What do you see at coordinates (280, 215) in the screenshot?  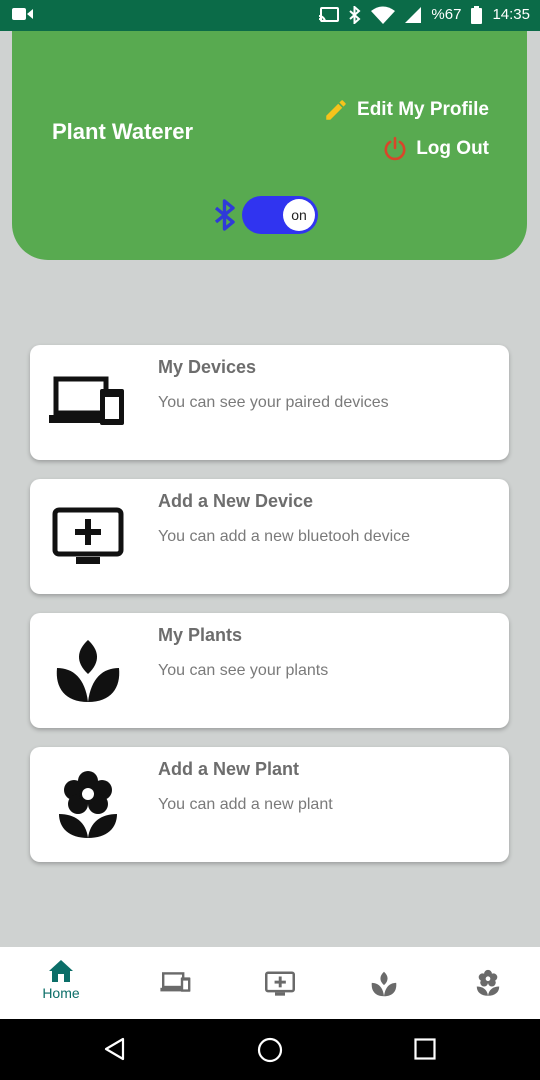 I see `bluetooth-toggle: on` at bounding box center [280, 215].